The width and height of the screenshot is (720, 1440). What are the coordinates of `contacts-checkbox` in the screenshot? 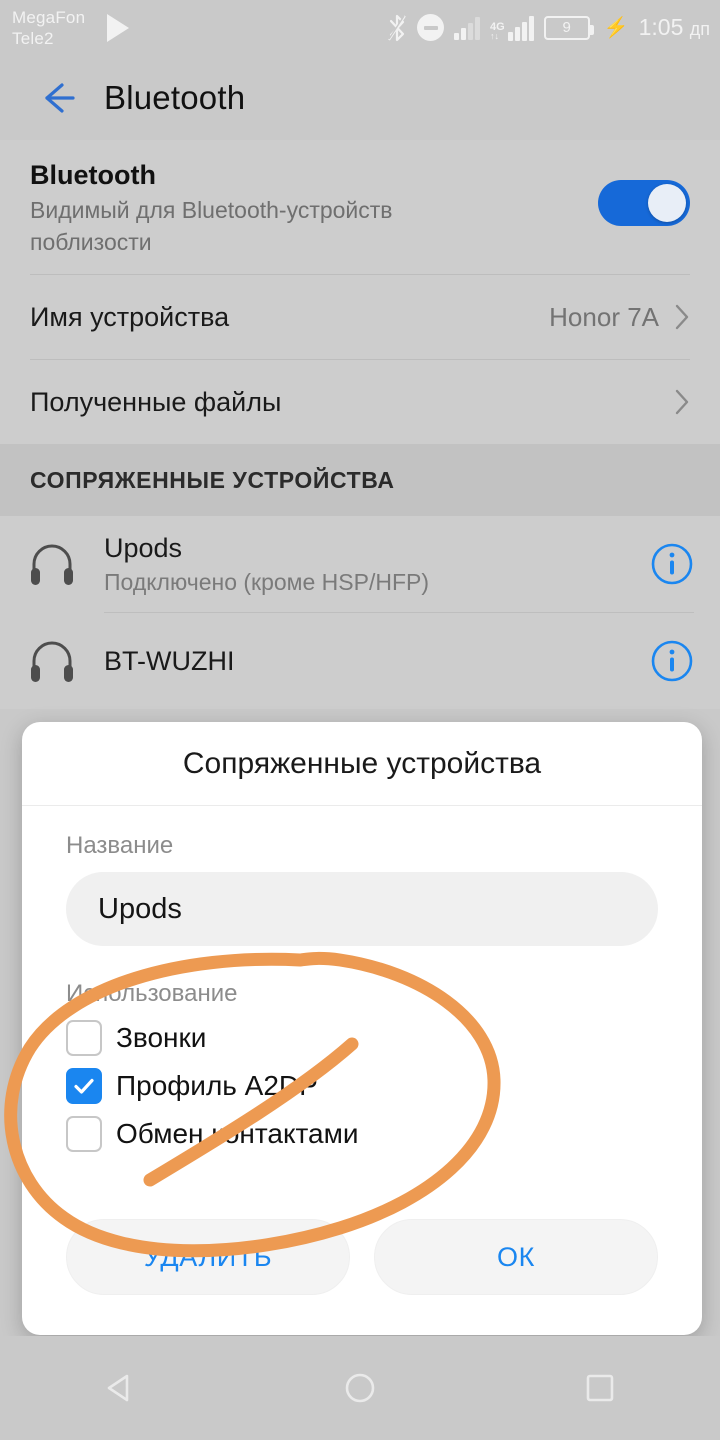 It's located at (84, 1134).